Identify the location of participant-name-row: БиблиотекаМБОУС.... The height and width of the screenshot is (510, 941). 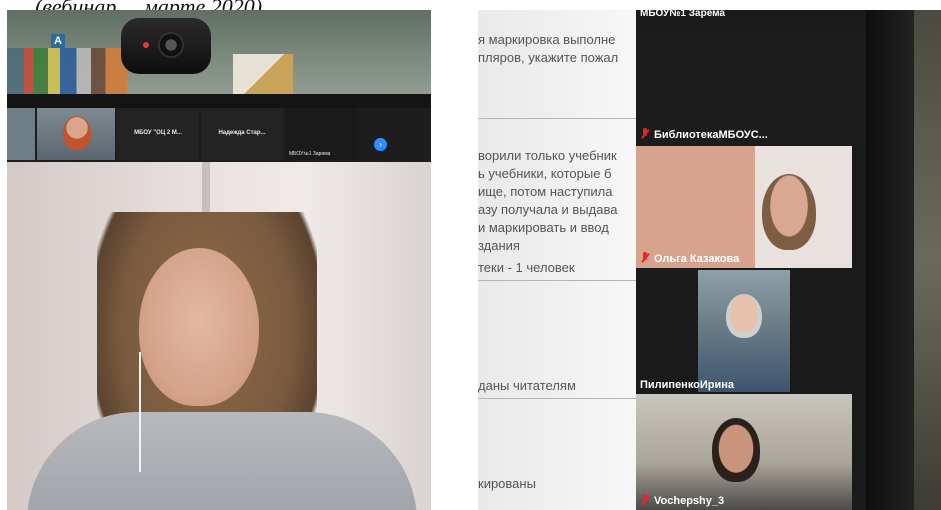
(704, 134).